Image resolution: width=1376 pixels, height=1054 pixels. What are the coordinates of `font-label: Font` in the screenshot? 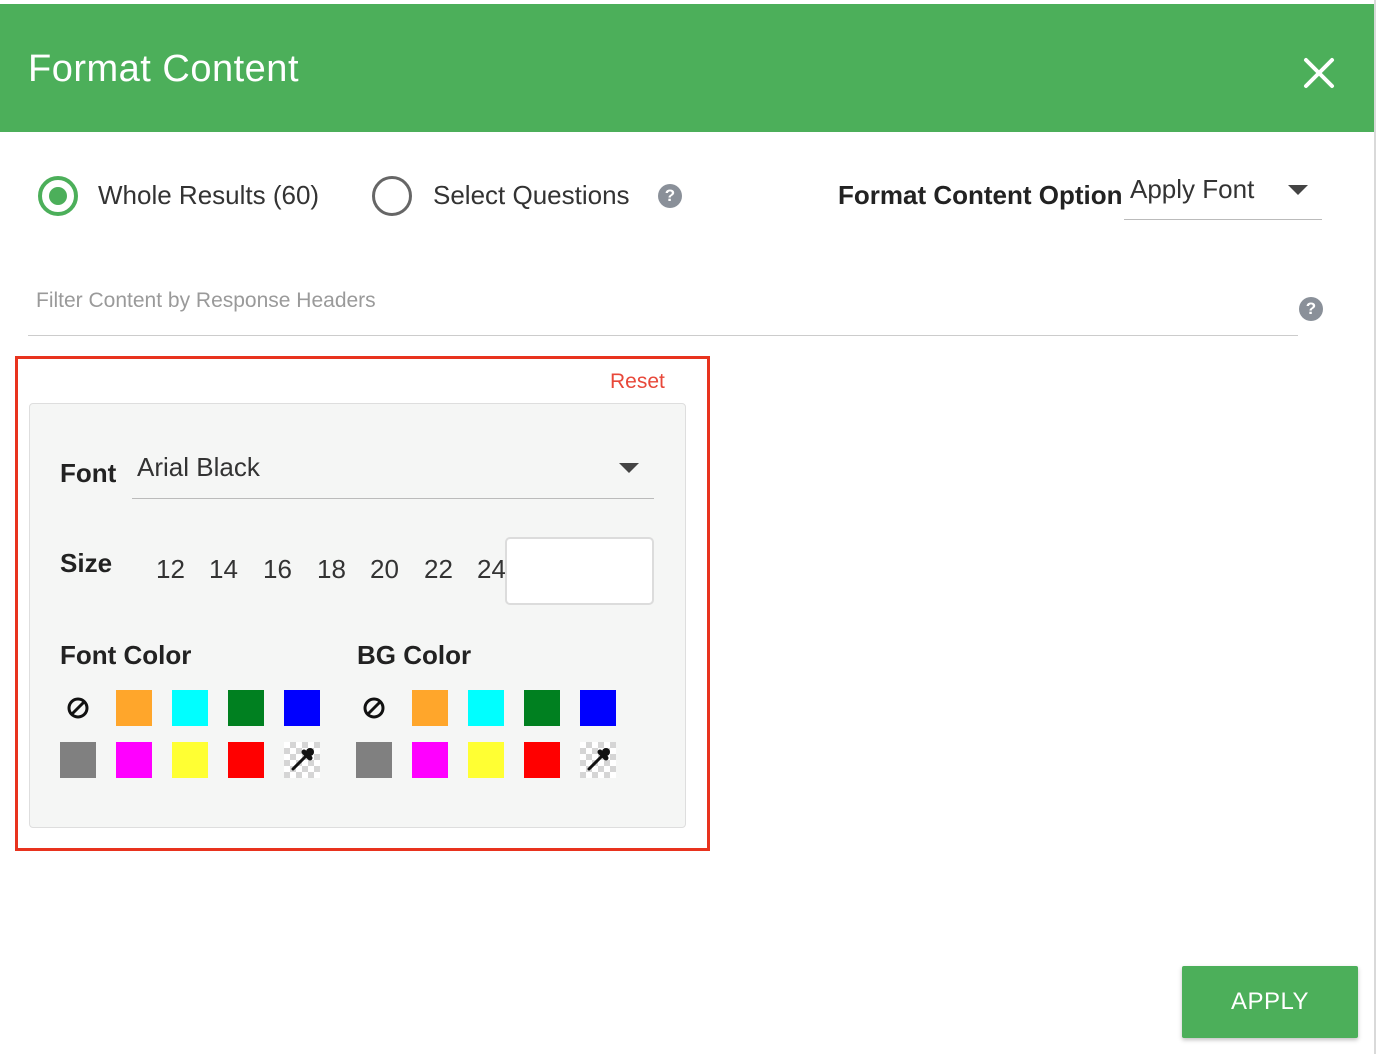 It's located at (88, 473).